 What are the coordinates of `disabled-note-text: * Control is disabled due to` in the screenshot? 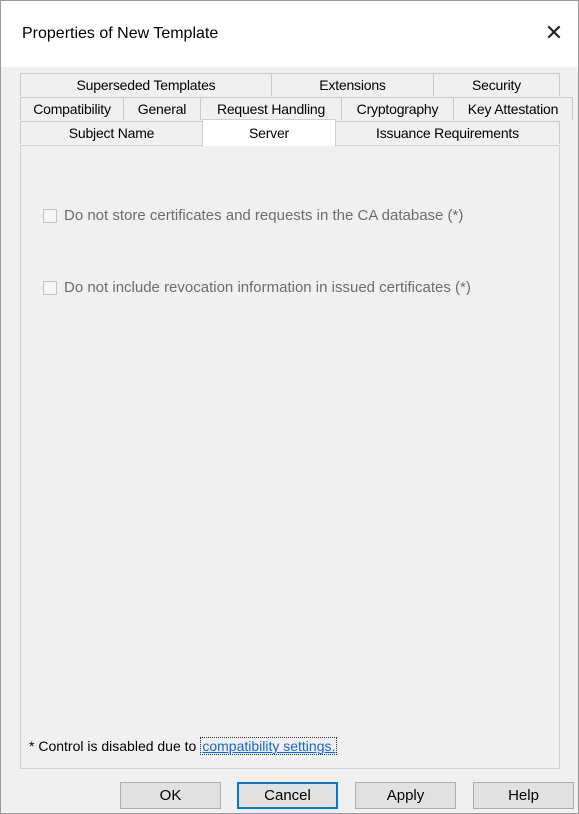 It's located at (113, 746).